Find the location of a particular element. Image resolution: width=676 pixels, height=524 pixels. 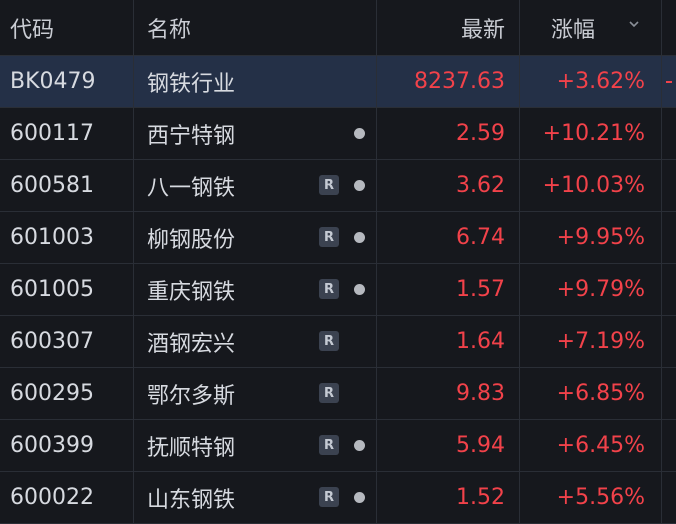

header-code: 代码 is located at coordinates (66, 27).